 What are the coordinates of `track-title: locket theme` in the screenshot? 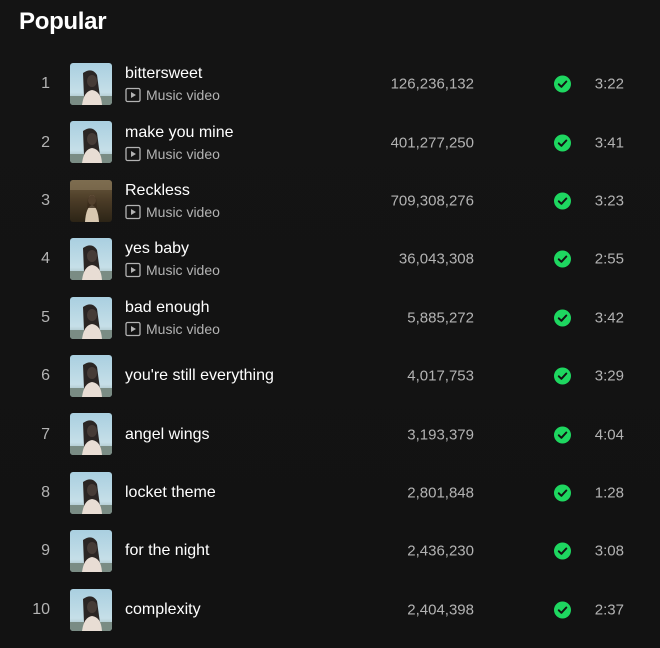 It's located at (170, 493).